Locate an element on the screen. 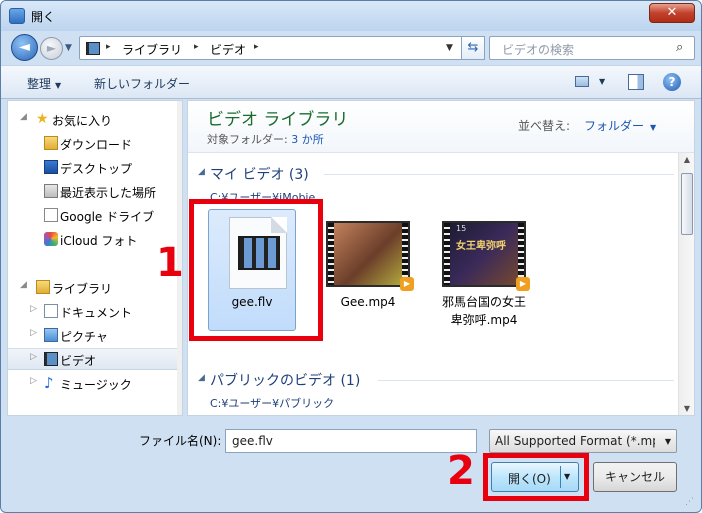  command-bar: 整理 ▼ 新しいフォルダー ▼ ? is located at coordinates (351, 82).